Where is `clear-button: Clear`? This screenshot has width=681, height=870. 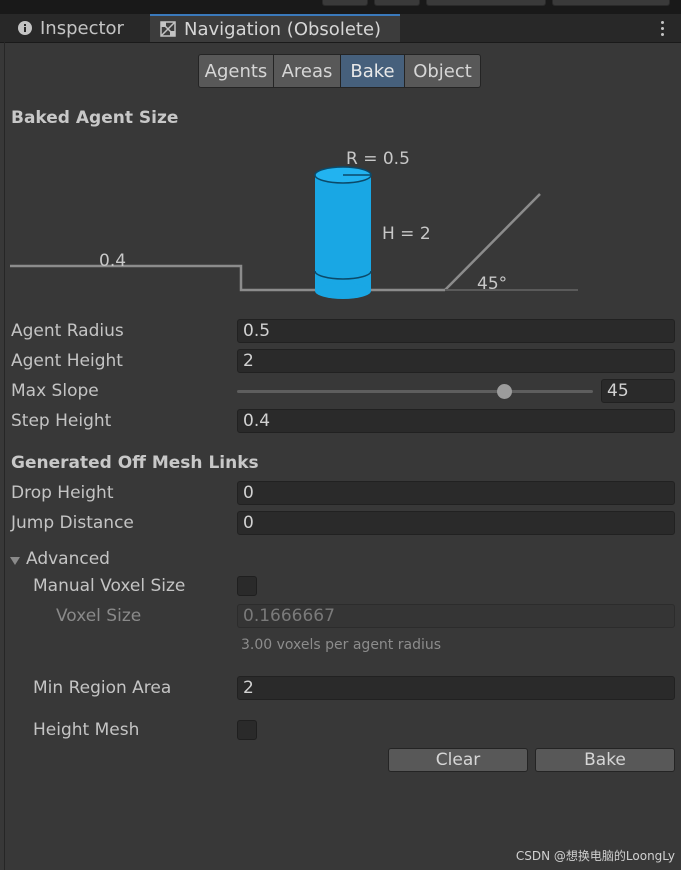 clear-button: Clear is located at coordinates (458, 760).